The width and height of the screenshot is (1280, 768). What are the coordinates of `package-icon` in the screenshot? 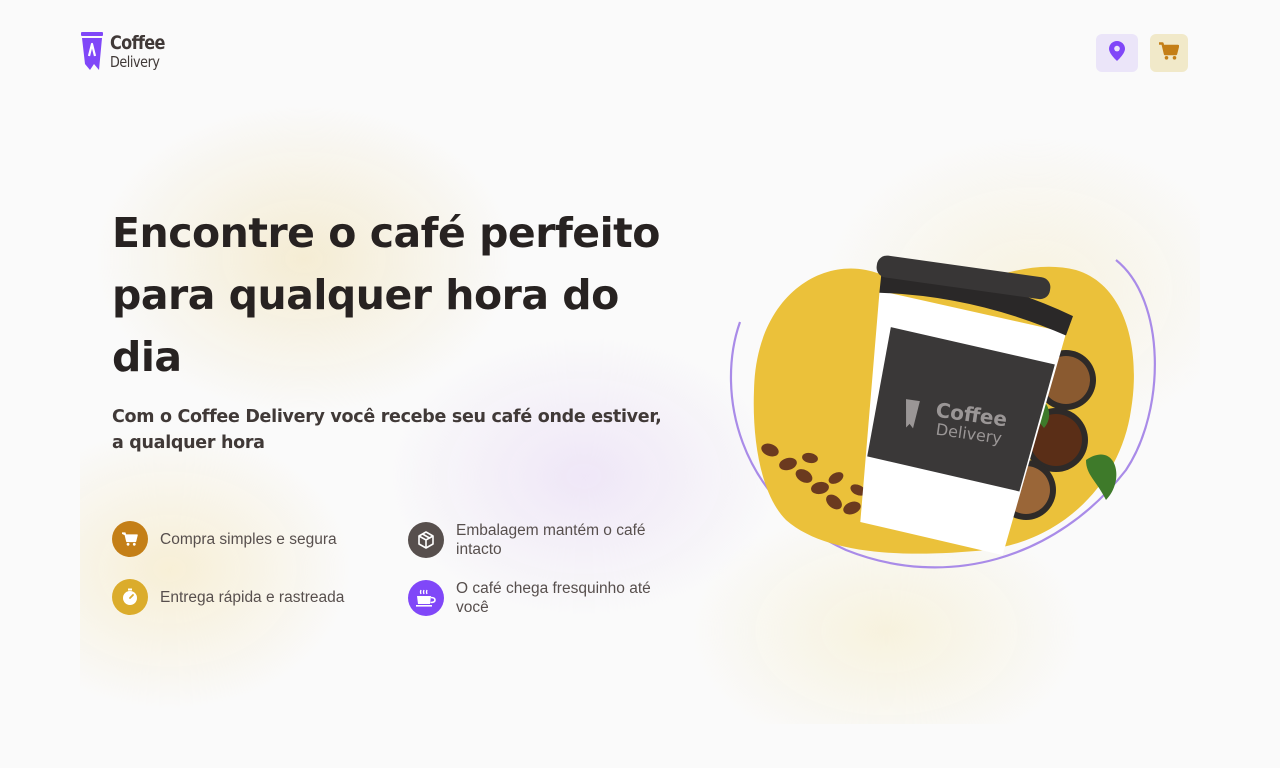 It's located at (426, 540).